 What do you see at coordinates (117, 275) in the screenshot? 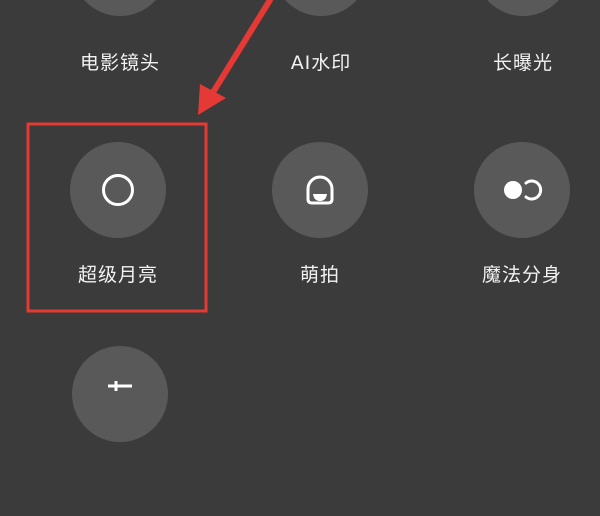
I see `mode-label: 超级月亮` at bounding box center [117, 275].